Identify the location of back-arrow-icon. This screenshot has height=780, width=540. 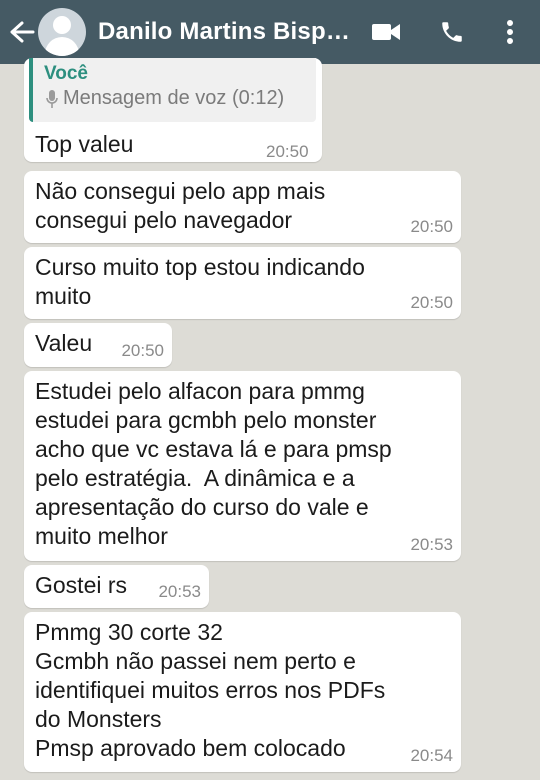
(22, 32).